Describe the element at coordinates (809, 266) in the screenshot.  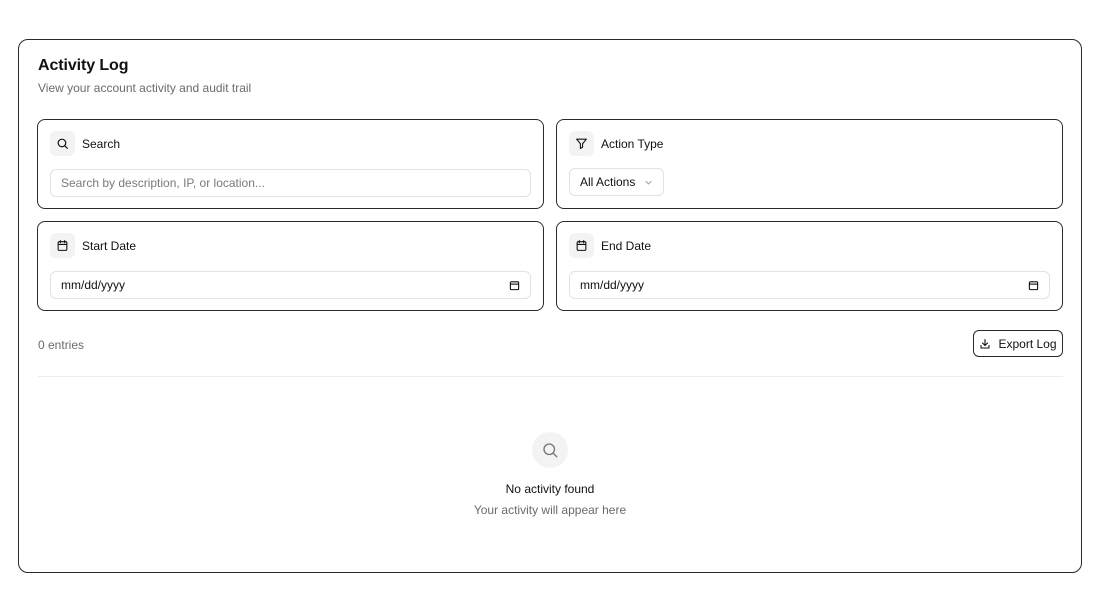
I see `end-date-filter-panel: End Date mm/dd/yyyy` at that location.